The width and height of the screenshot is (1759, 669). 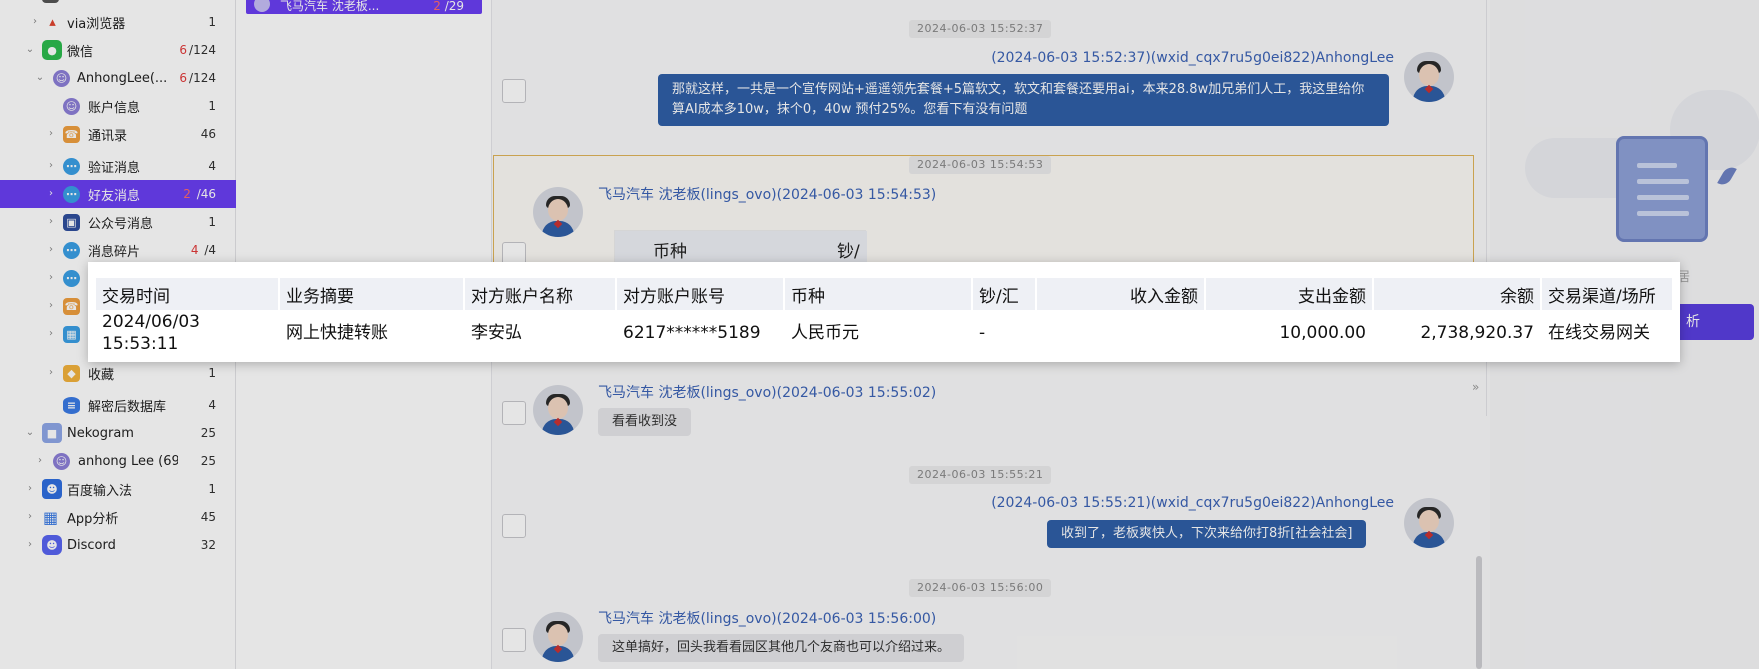 I want to click on col-header-expense: 支出金额, so click(x=1290, y=294).